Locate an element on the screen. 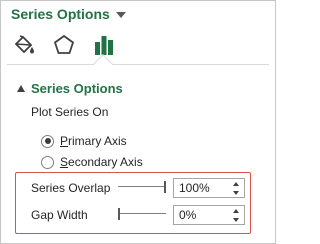  gap-width-decrement is located at coordinates (236, 219).